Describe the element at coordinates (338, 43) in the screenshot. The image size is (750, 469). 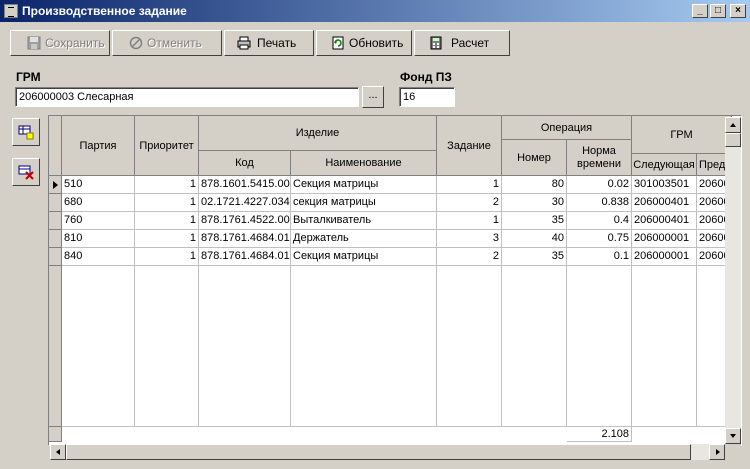
I see `refresh-icon` at that location.